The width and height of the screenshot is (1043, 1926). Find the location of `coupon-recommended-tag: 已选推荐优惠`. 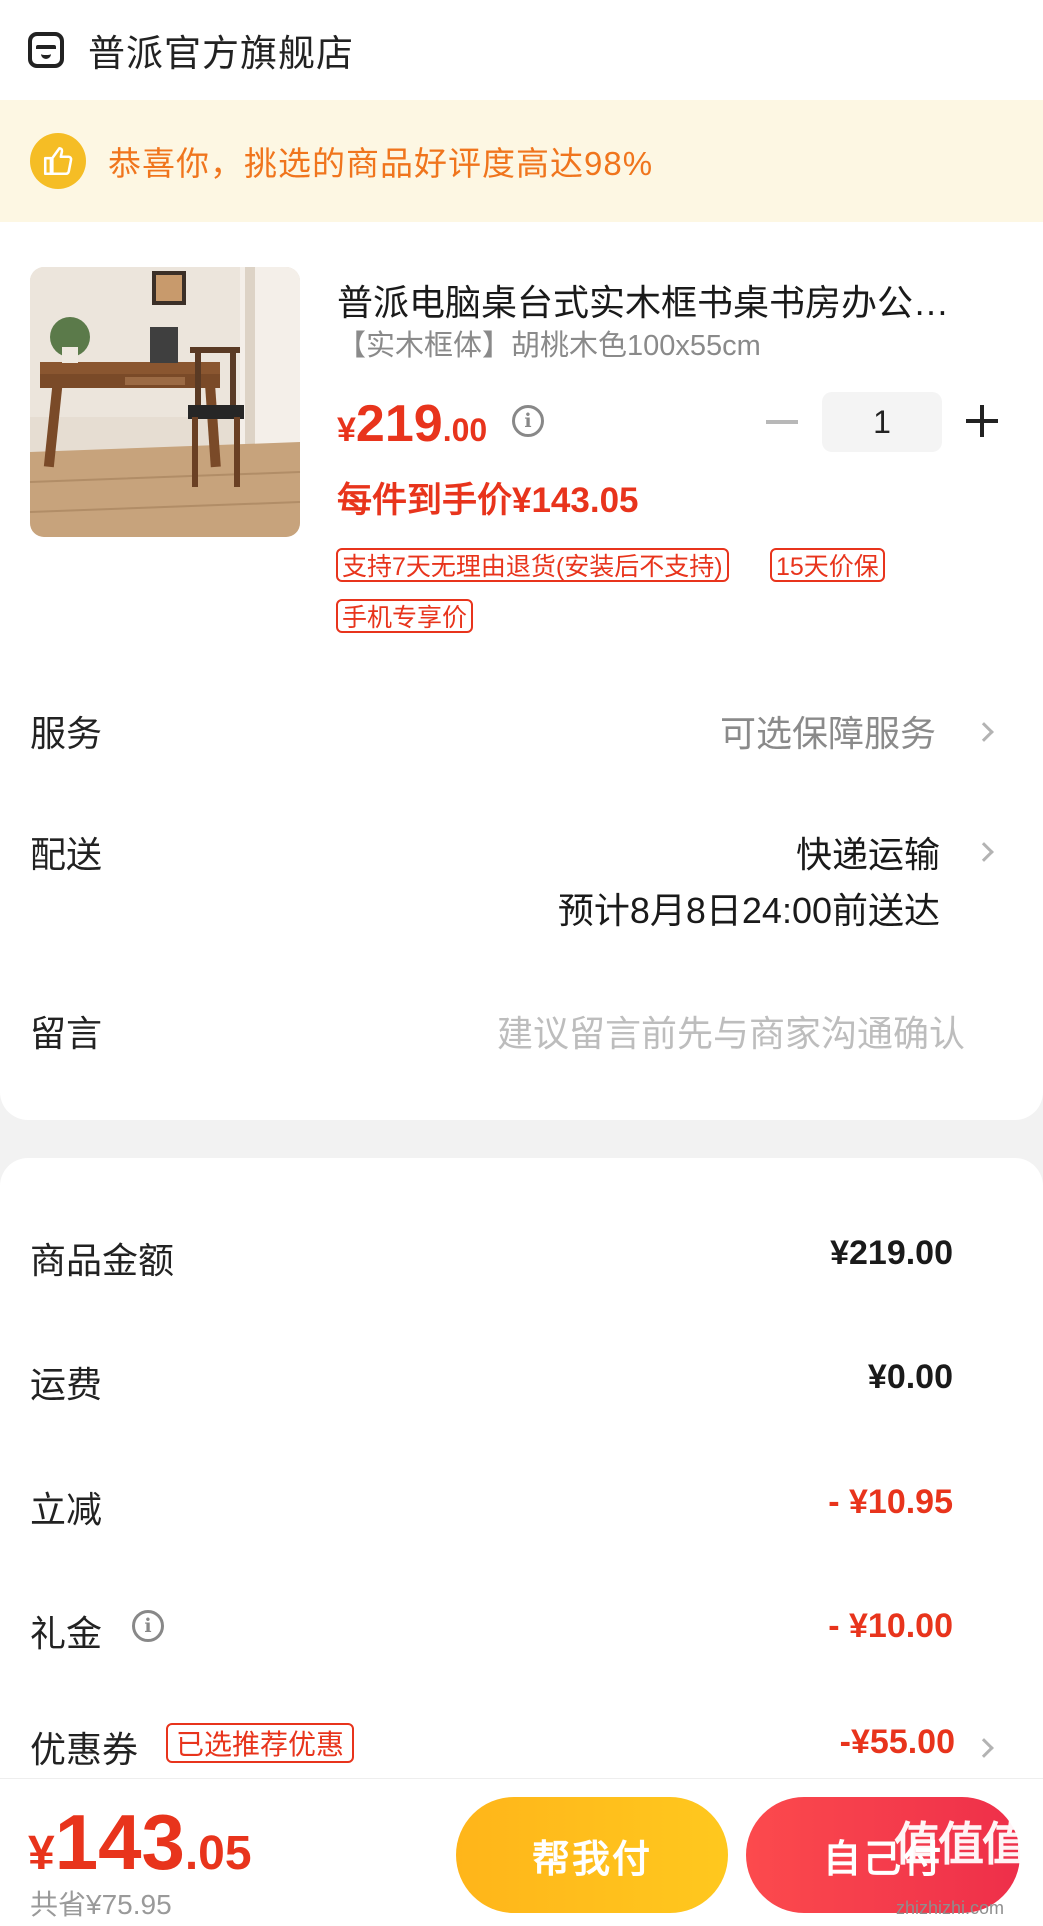

coupon-recommended-tag: 已选推荐优惠 is located at coordinates (260, 1743).